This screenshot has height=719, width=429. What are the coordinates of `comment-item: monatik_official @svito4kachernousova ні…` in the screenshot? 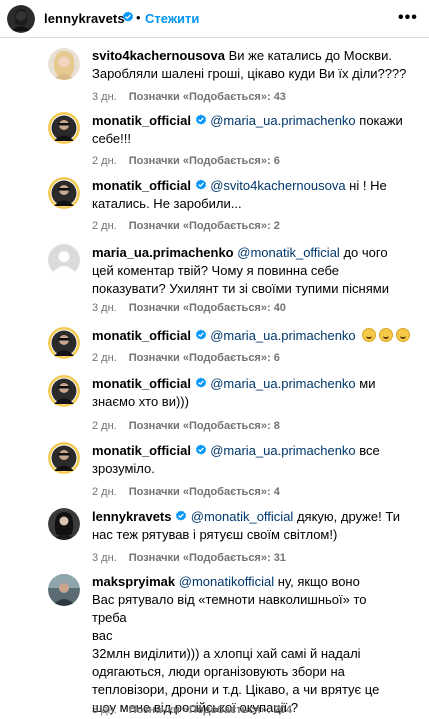 It's located at (214, 204).